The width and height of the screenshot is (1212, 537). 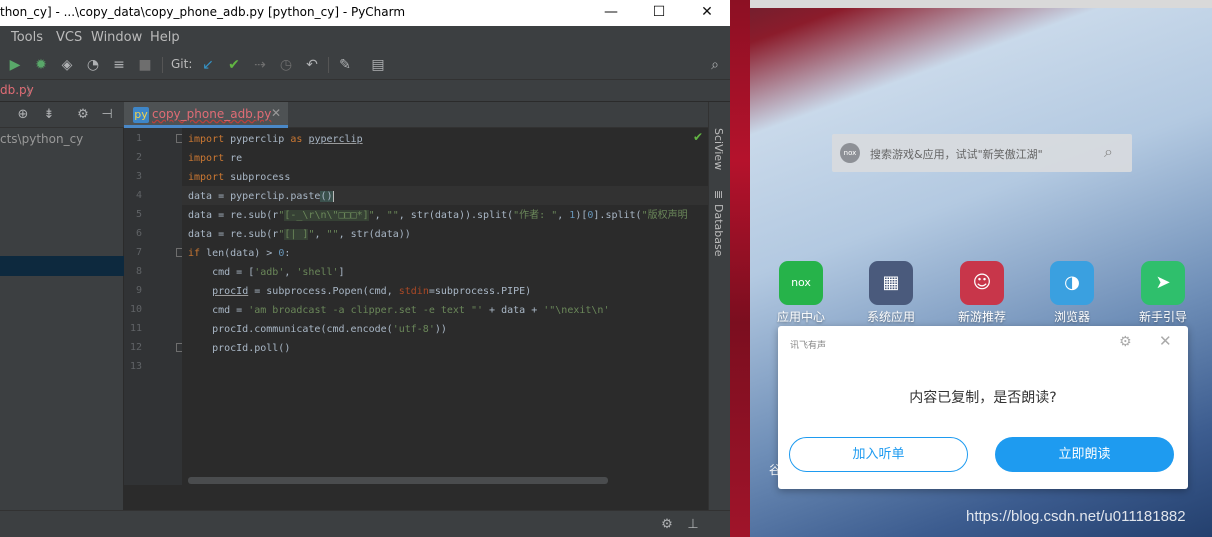 What do you see at coordinates (138, 157) in the screenshot?
I see `line-number: 2` at bounding box center [138, 157].